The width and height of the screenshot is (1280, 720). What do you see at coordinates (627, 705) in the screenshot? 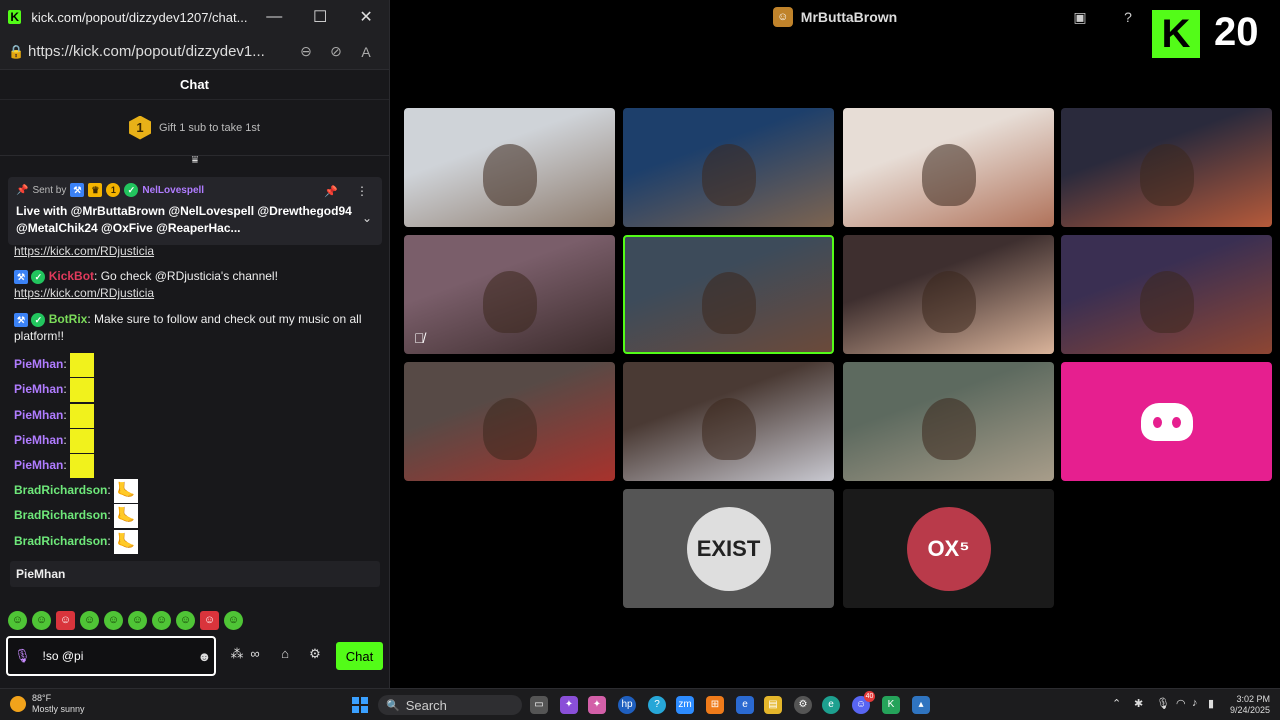
I see `hp-icon: hp` at bounding box center [627, 705].